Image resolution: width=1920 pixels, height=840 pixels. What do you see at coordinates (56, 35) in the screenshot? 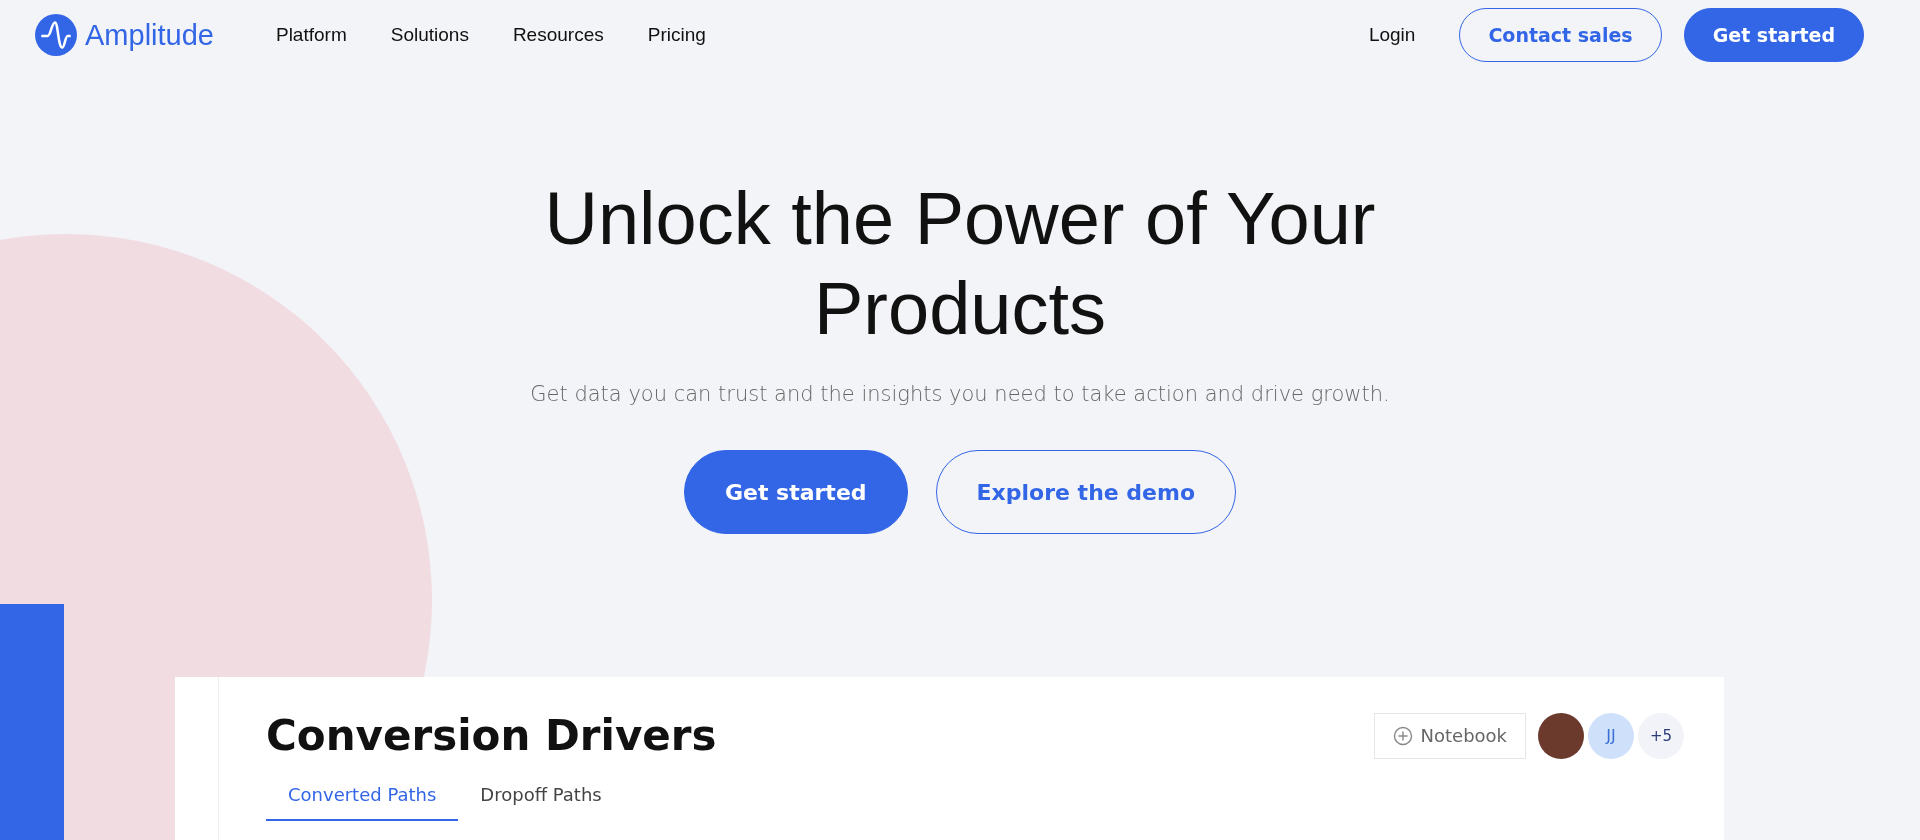
I see `logo-icon` at bounding box center [56, 35].